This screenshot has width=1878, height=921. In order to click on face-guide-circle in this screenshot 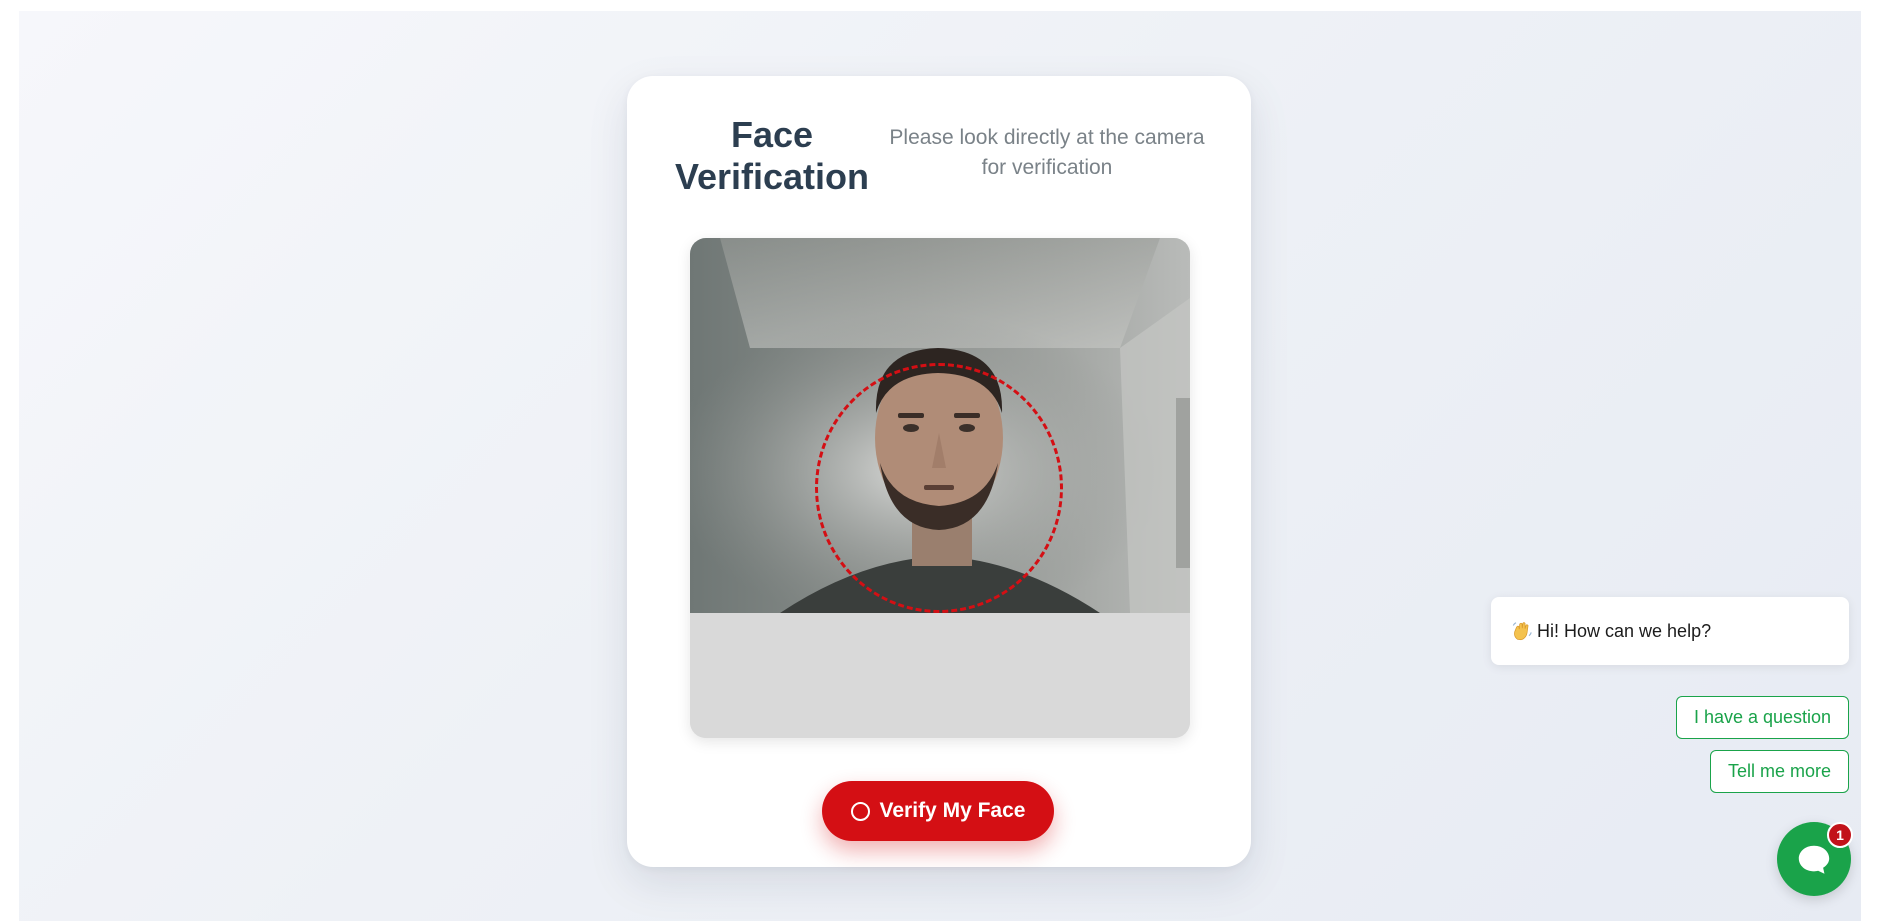, I will do `click(939, 488)`.